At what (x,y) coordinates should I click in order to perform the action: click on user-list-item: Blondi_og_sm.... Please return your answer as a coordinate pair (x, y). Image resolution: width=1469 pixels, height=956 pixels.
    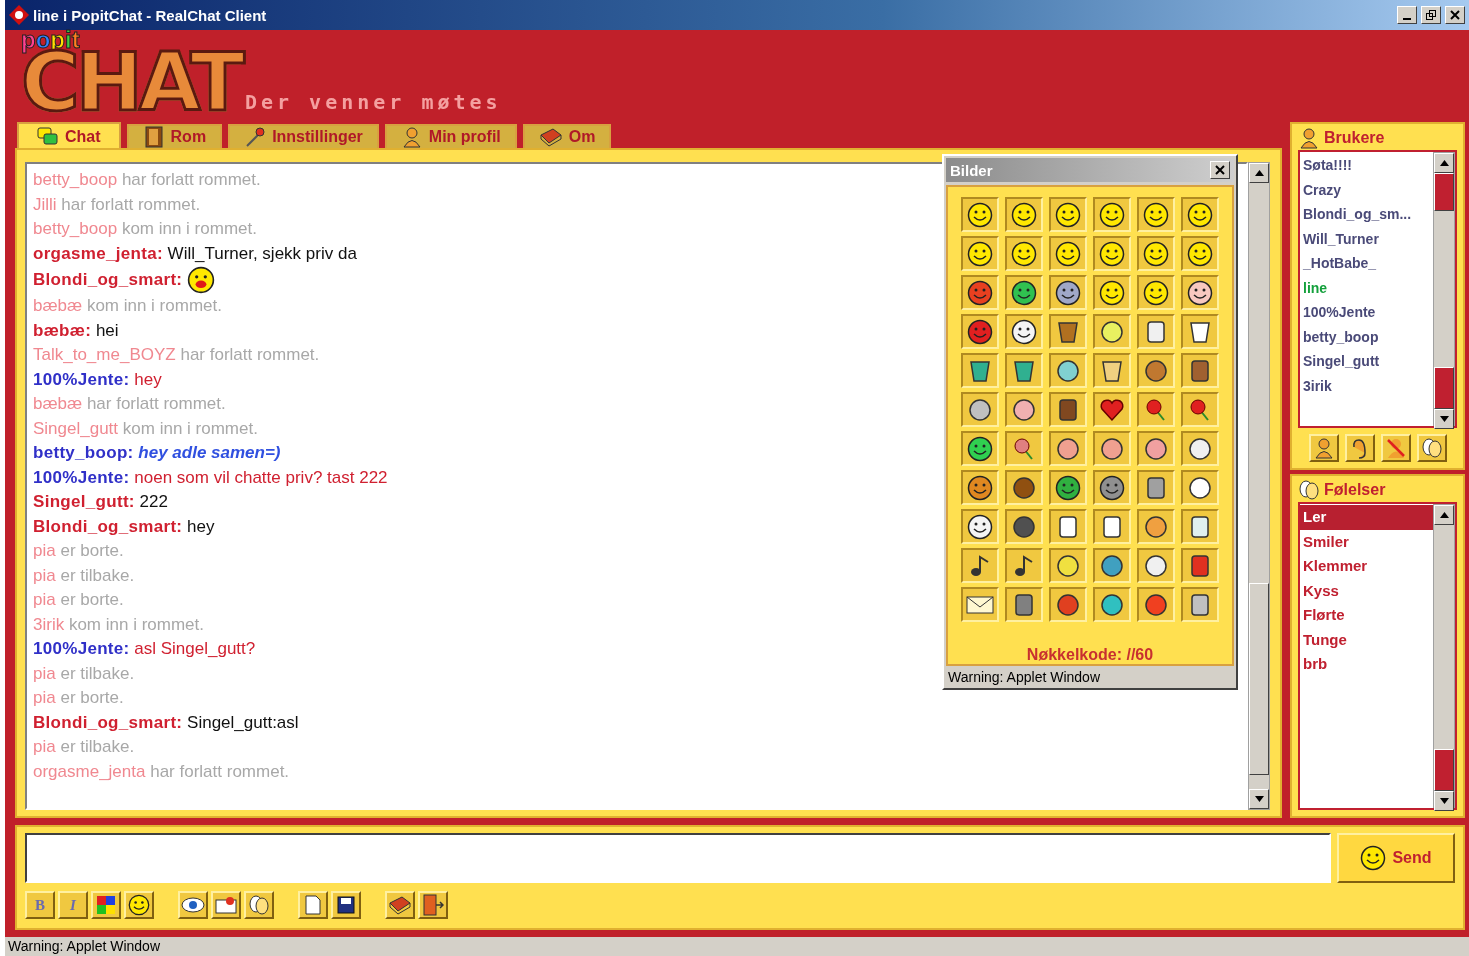
    Looking at the image, I should click on (1366, 214).